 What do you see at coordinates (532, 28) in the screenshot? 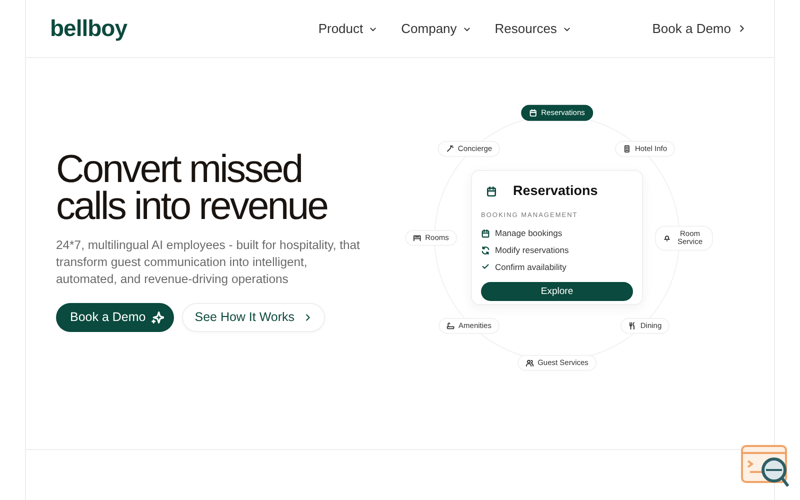
I see `nav-menu-item: Resources` at bounding box center [532, 28].